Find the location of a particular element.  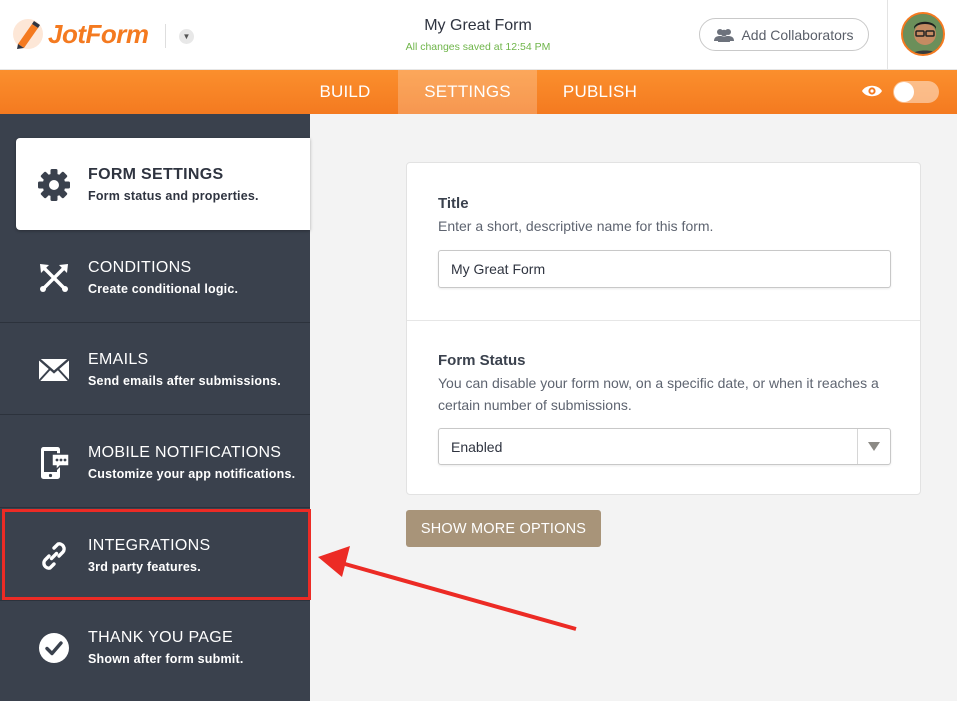

form-status-label: Form Status is located at coordinates (482, 360).